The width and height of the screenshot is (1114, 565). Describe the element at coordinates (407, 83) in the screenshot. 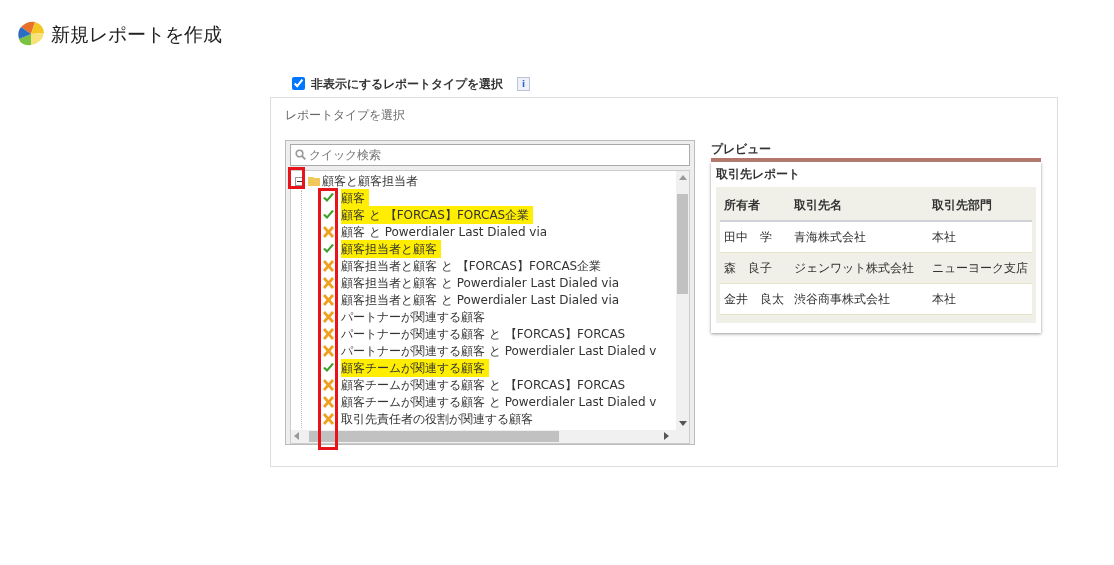

I see `checkbox-label: 非表示にするレポートタイプを選択` at that location.